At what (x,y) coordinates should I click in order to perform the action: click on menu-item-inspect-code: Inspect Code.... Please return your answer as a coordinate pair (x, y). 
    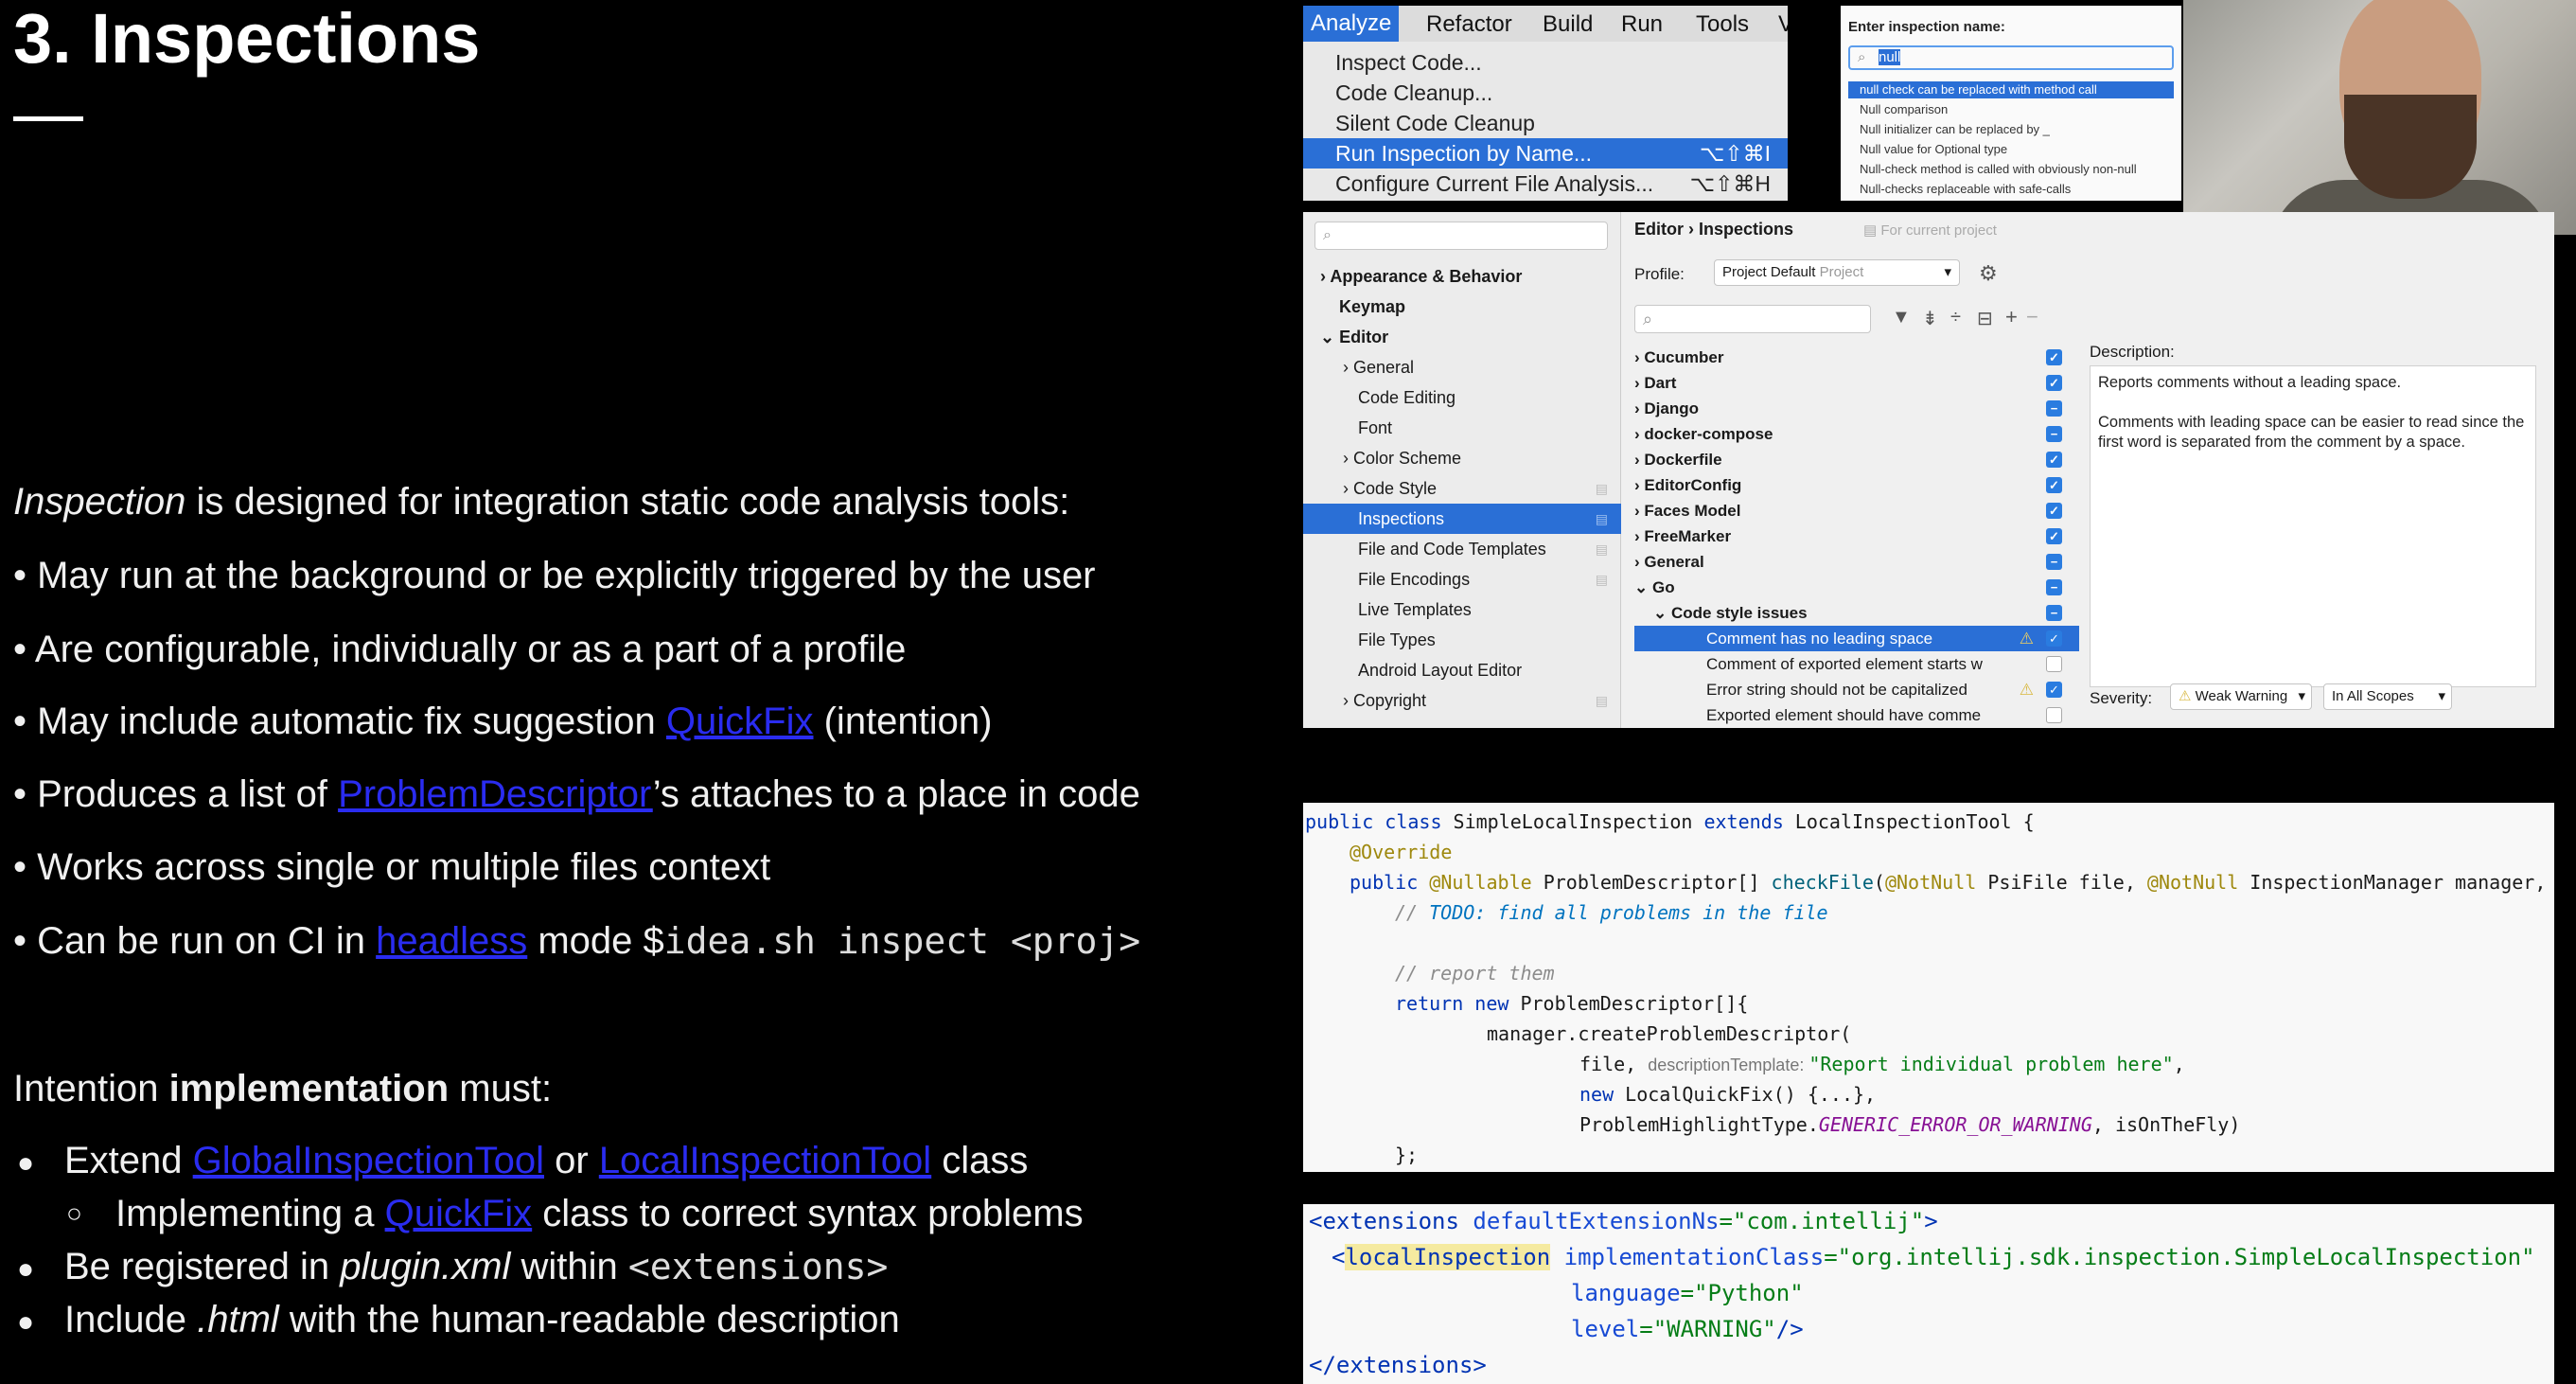
    Looking at the image, I should click on (1545, 62).